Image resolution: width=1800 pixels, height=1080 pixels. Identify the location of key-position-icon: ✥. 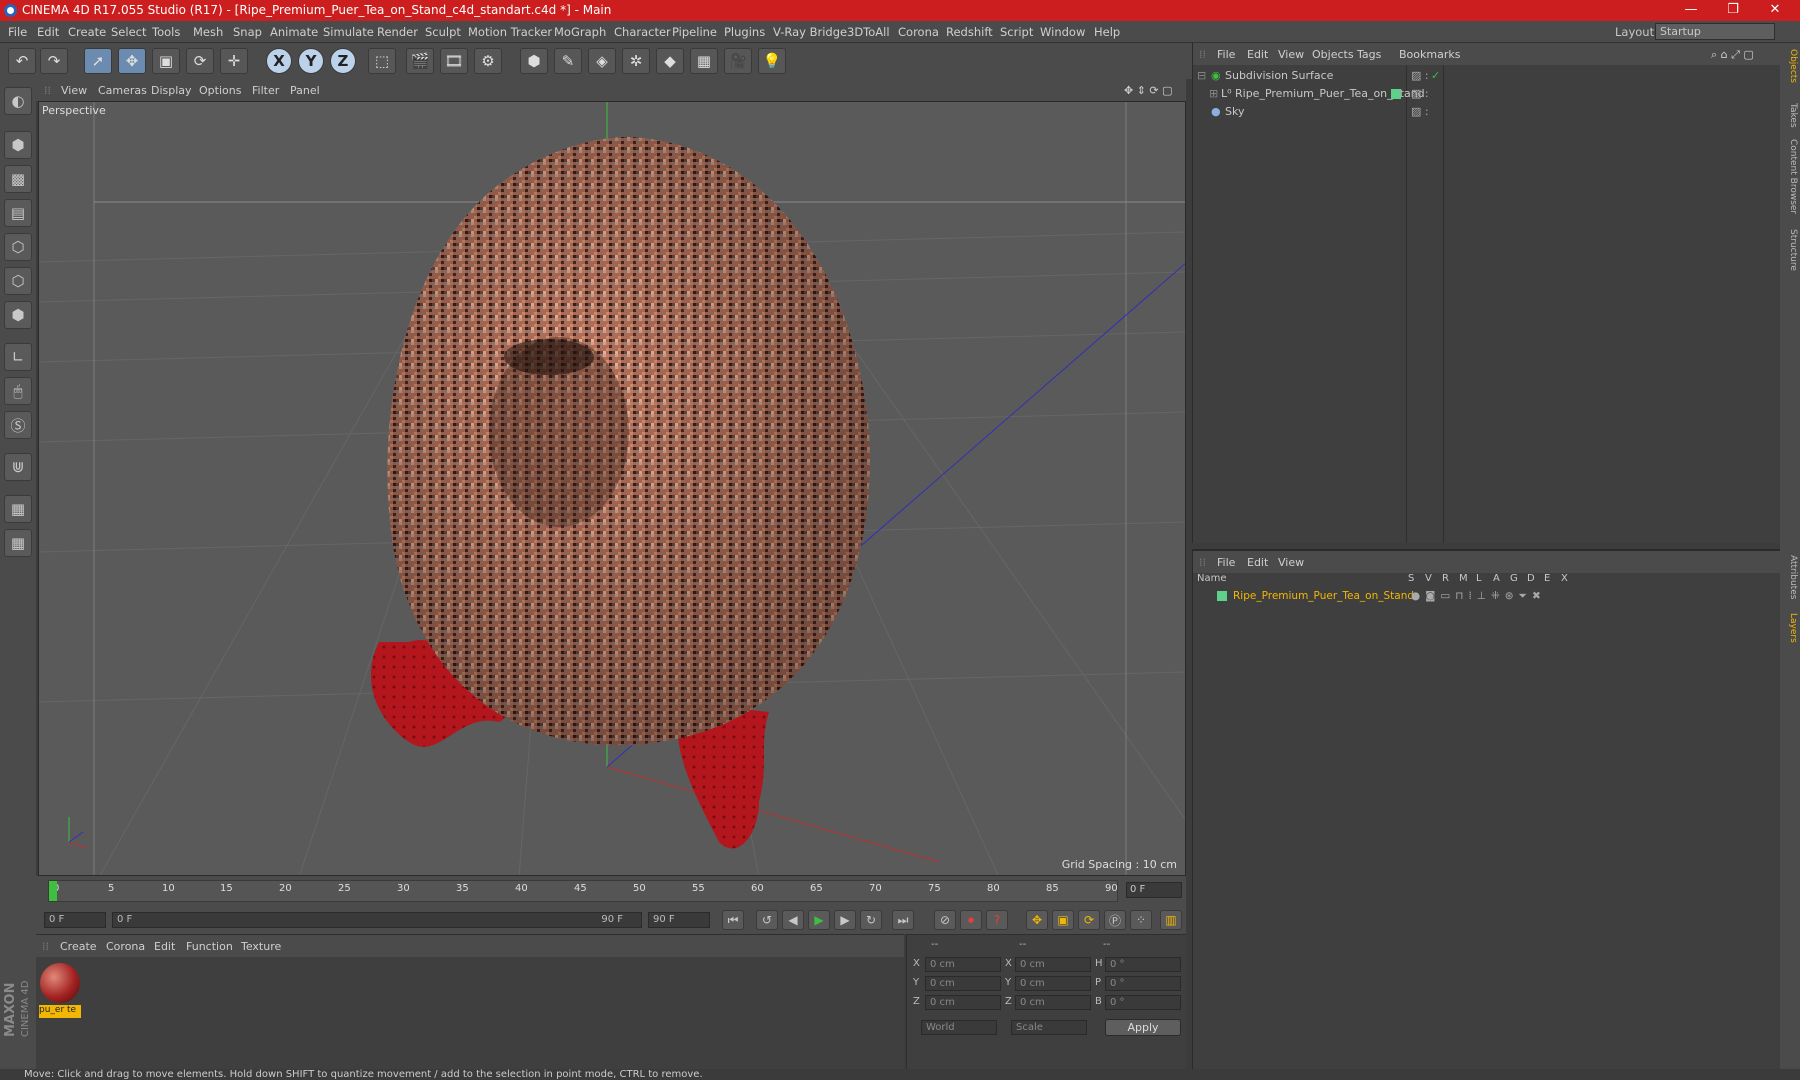
(1037, 920).